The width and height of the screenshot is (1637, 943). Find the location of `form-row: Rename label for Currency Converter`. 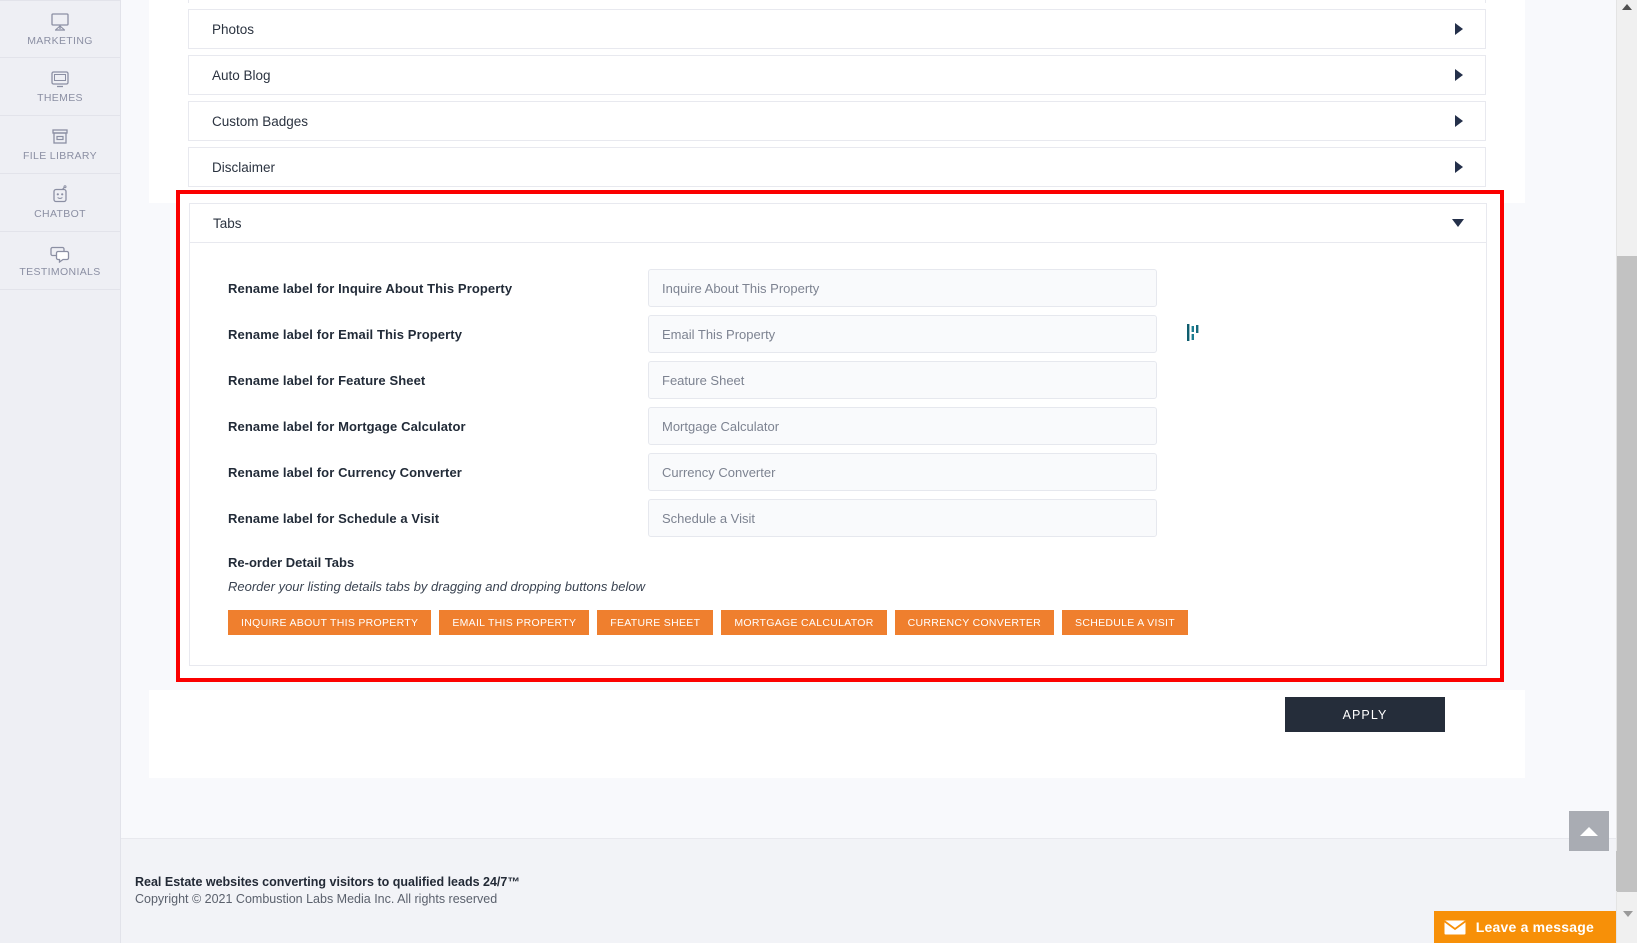

form-row: Rename label for Currency Converter is located at coordinates (838, 472).